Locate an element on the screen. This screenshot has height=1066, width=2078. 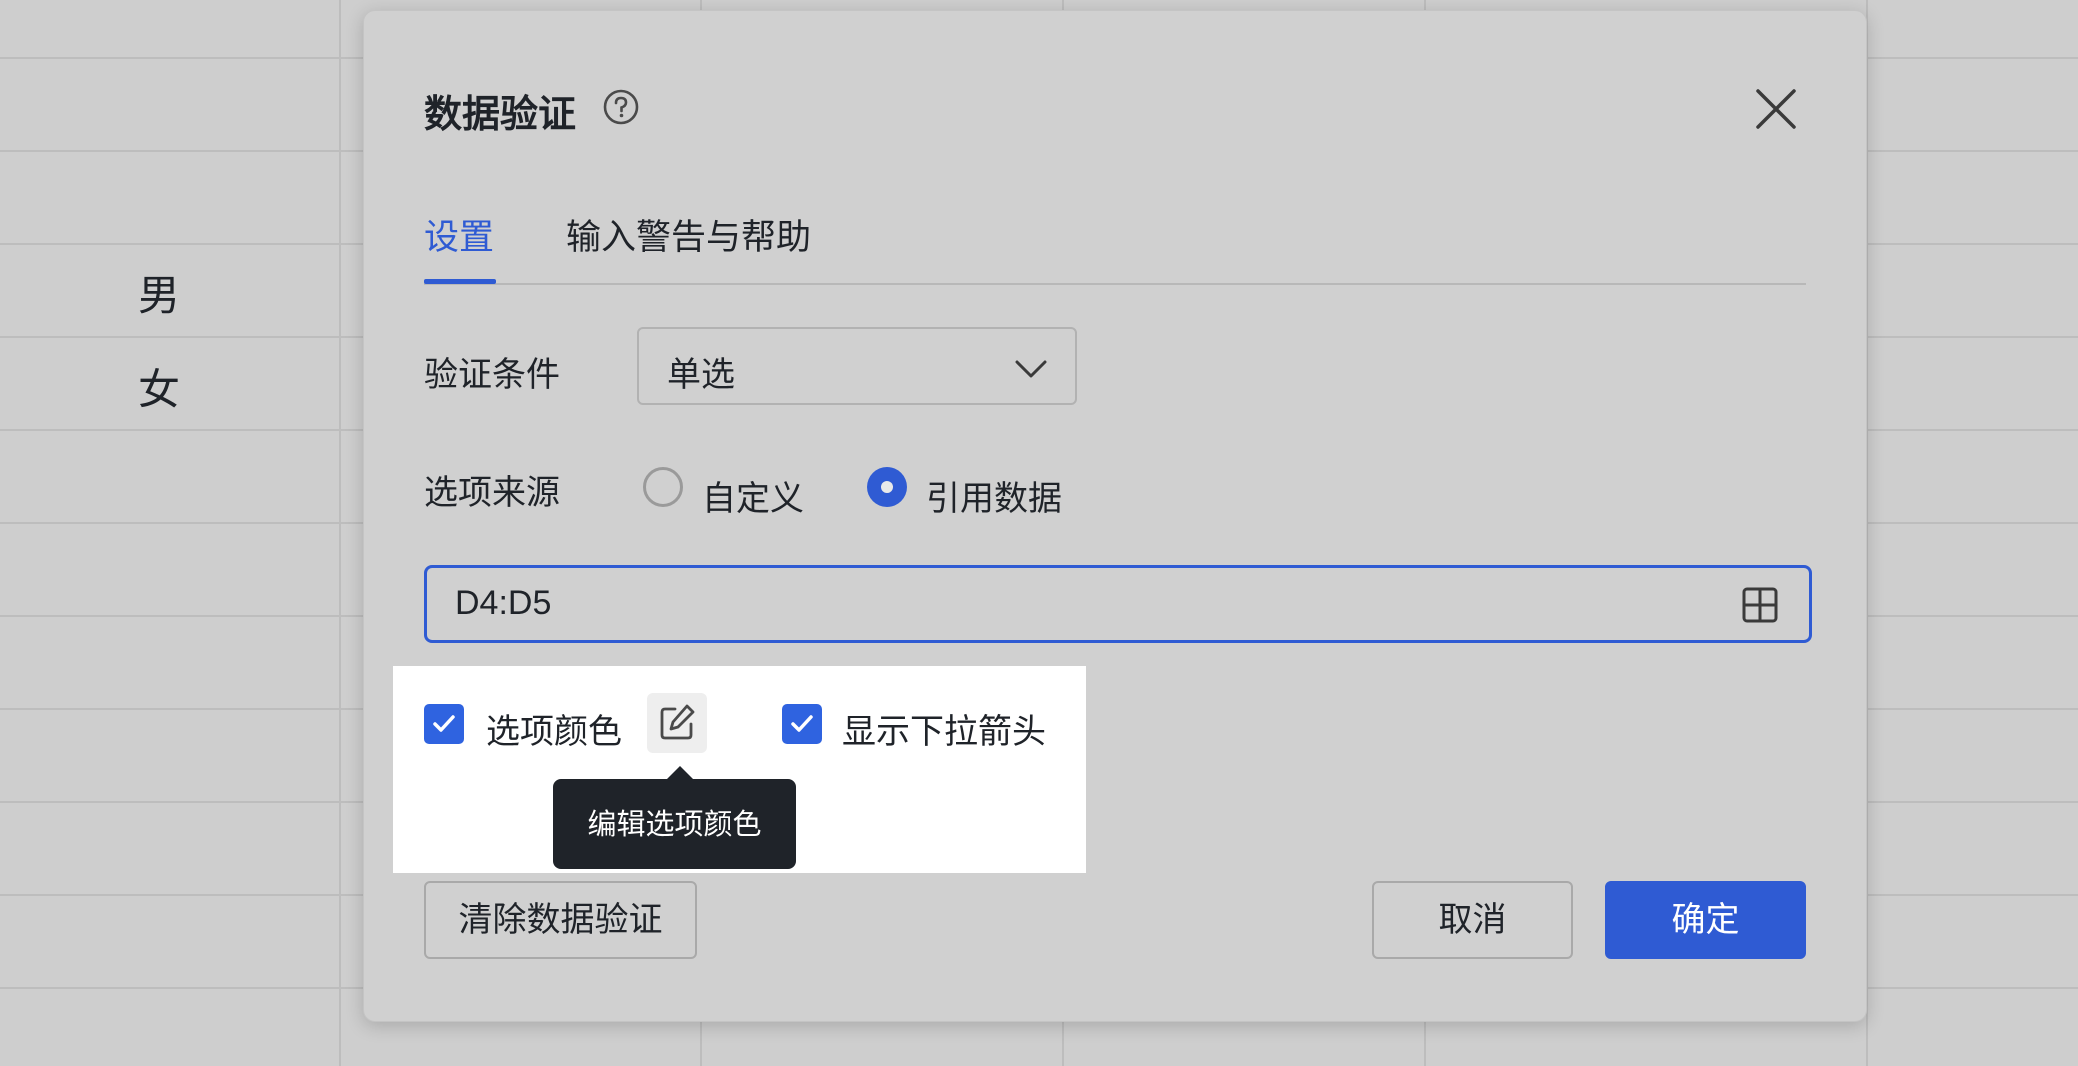
edit-option-color-button is located at coordinates (677, 723).